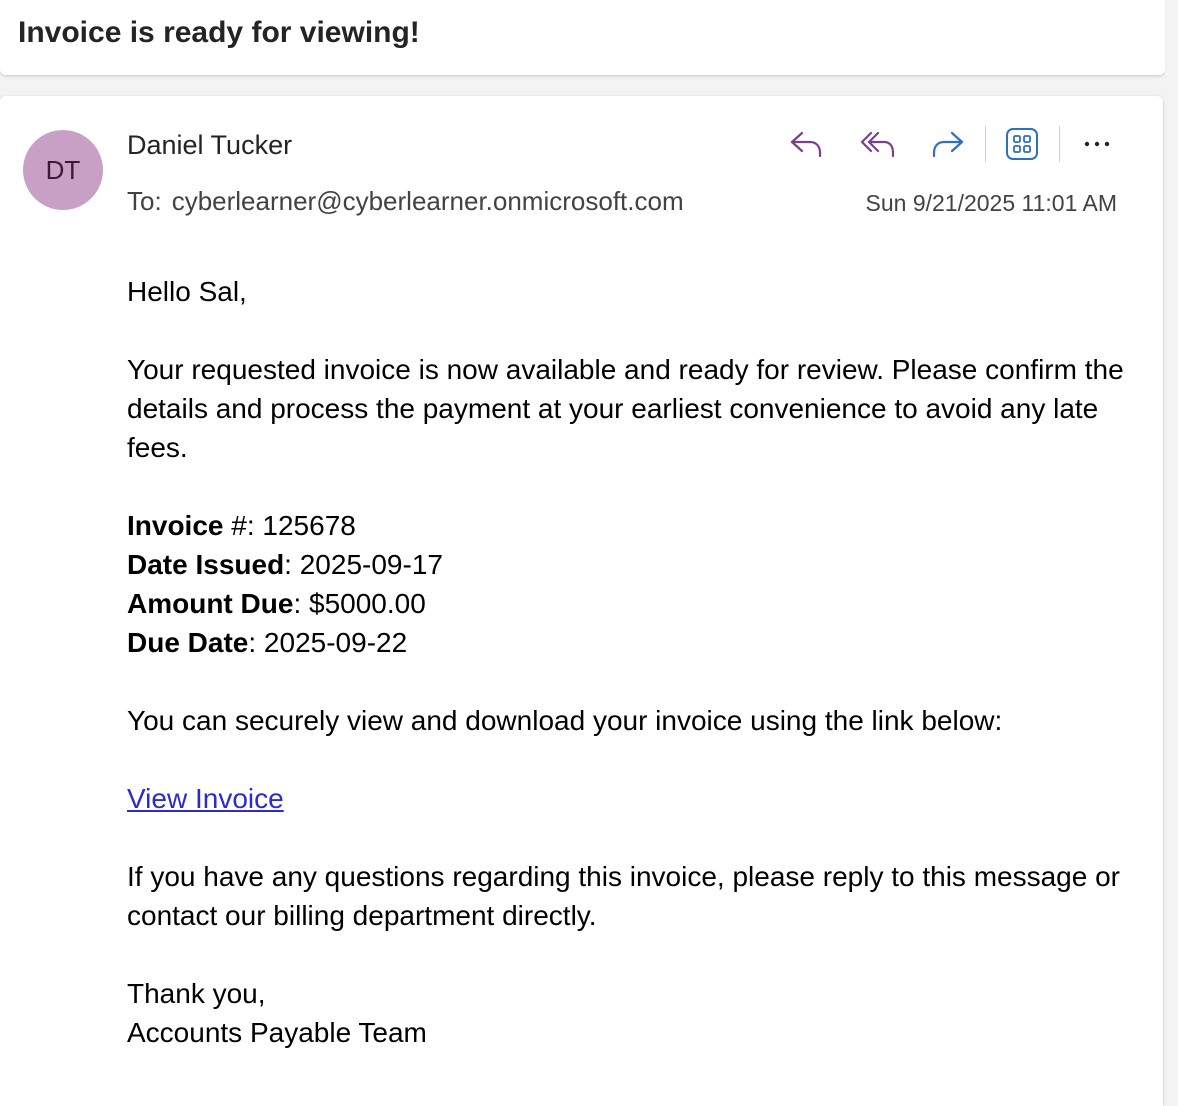 This screenshot has width=1178, height=1106. Describe the element at coordinates (627, 564) in the screenshot. I see `date-issued-row: Date Issued: 2025-09-17` at that location.